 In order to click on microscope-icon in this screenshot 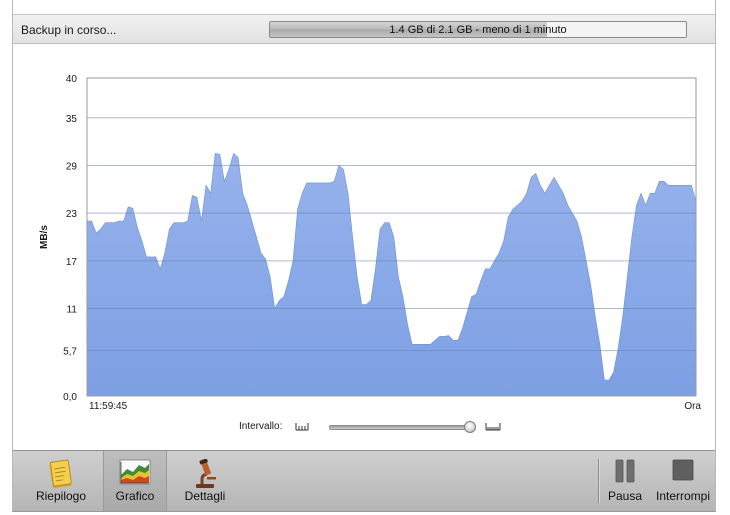, I will do `click(206, 473)`.